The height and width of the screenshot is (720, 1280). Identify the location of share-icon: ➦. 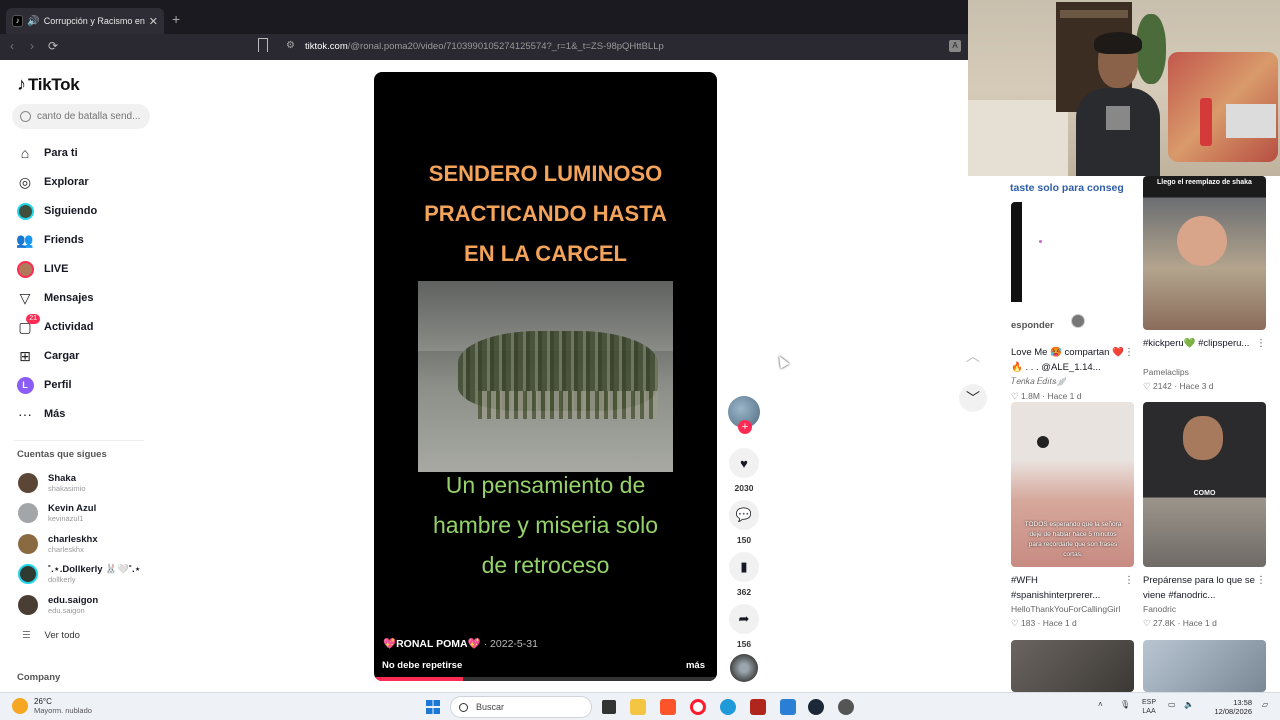
(744, 619).